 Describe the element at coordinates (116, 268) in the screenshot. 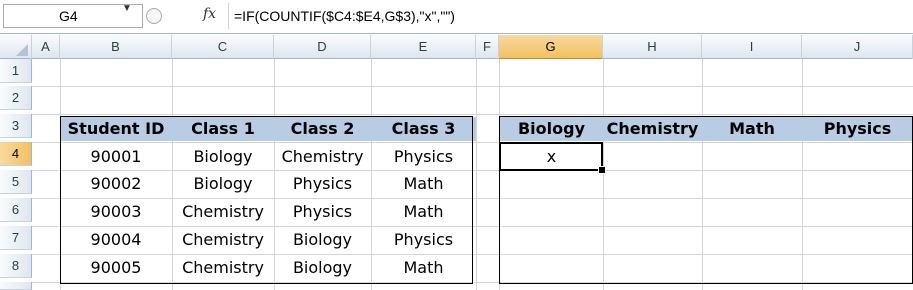

I see `table1-cell: 90005` at that location.